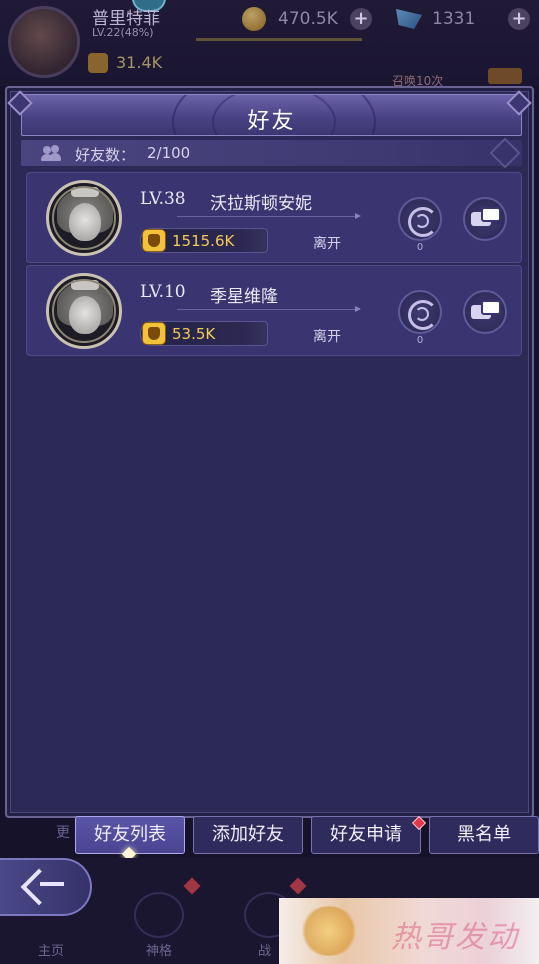 This screenshot has width=539, height=964. I want to click on friend-row: LV.10 季星维隆 53.5K 离开 0, so click(274, 310).